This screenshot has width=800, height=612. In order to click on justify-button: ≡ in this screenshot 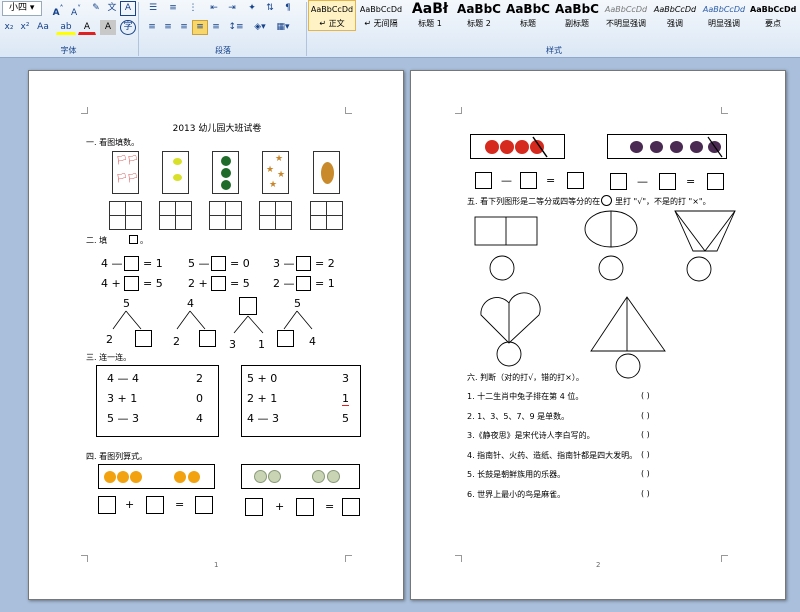, I will do `click(200, 27)`.